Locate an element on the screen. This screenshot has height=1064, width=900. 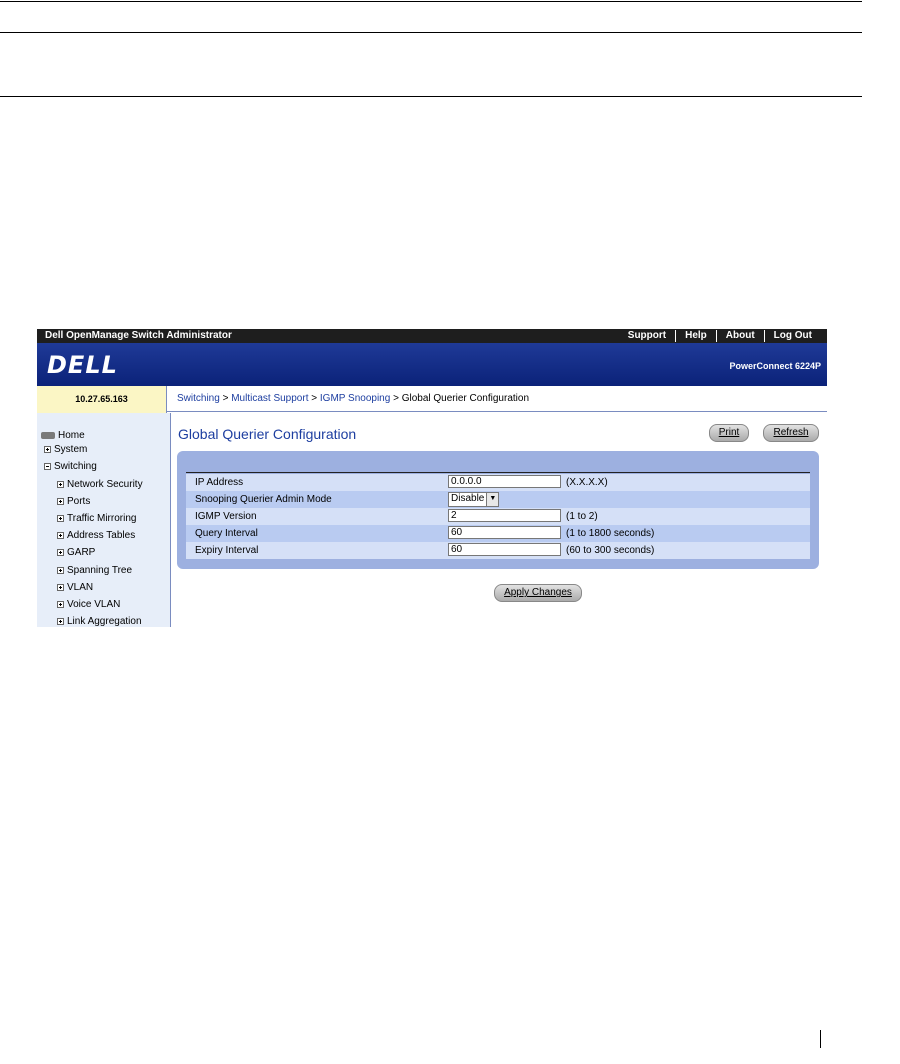
query-interval-input is located at coordinates (504, 532).